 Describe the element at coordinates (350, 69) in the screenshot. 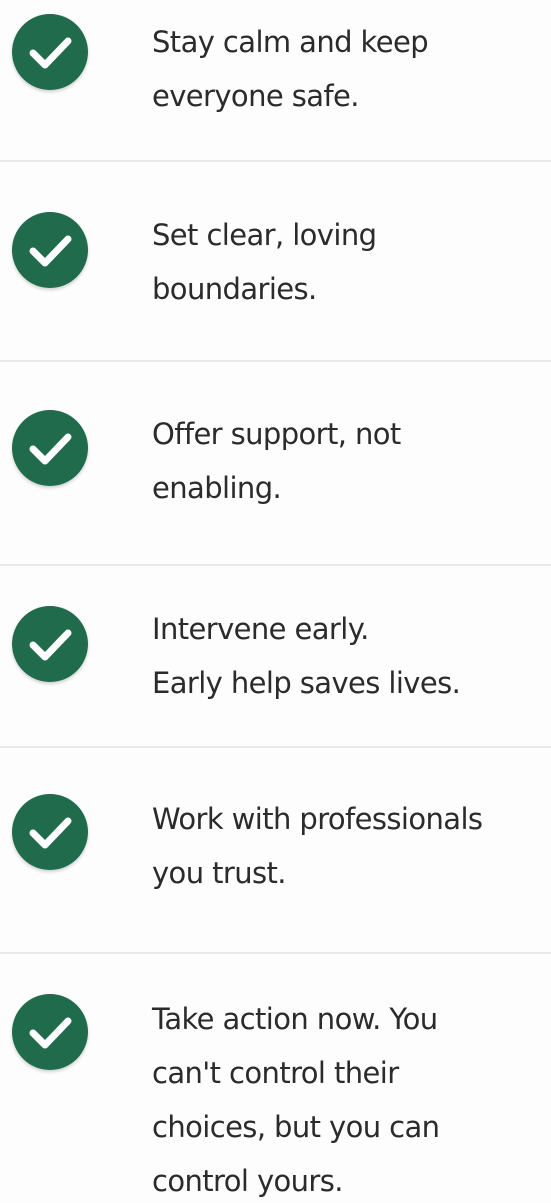

I see `tip-text: Stay calm and keep everyone safe.` at that location.